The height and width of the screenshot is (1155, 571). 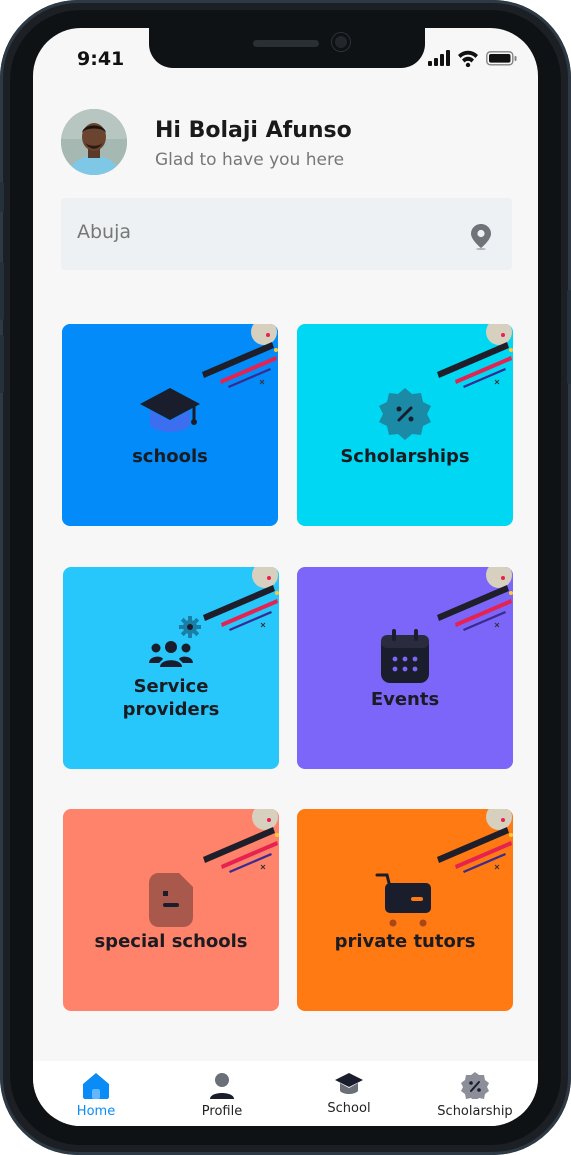 I want to click on volume-down-button, so click(x=2, y=364).